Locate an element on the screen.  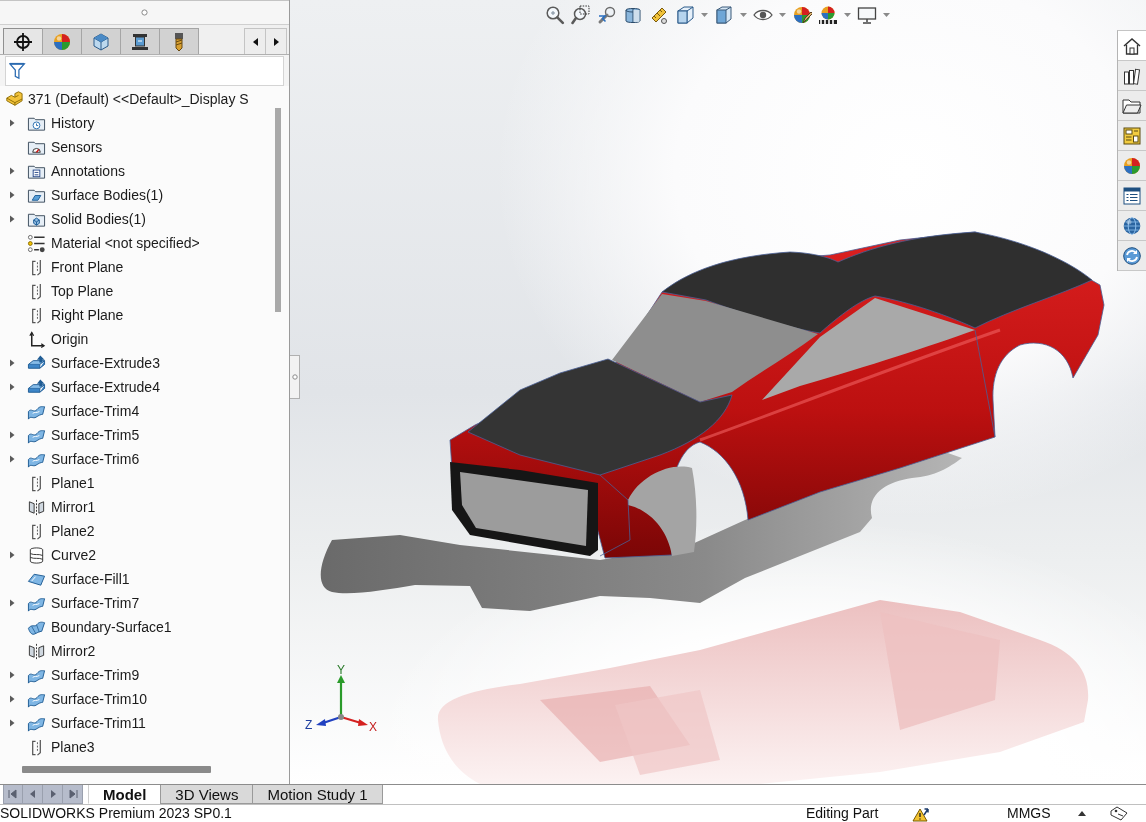
tree-item: Plane1 is located at coordinates (73, 483).